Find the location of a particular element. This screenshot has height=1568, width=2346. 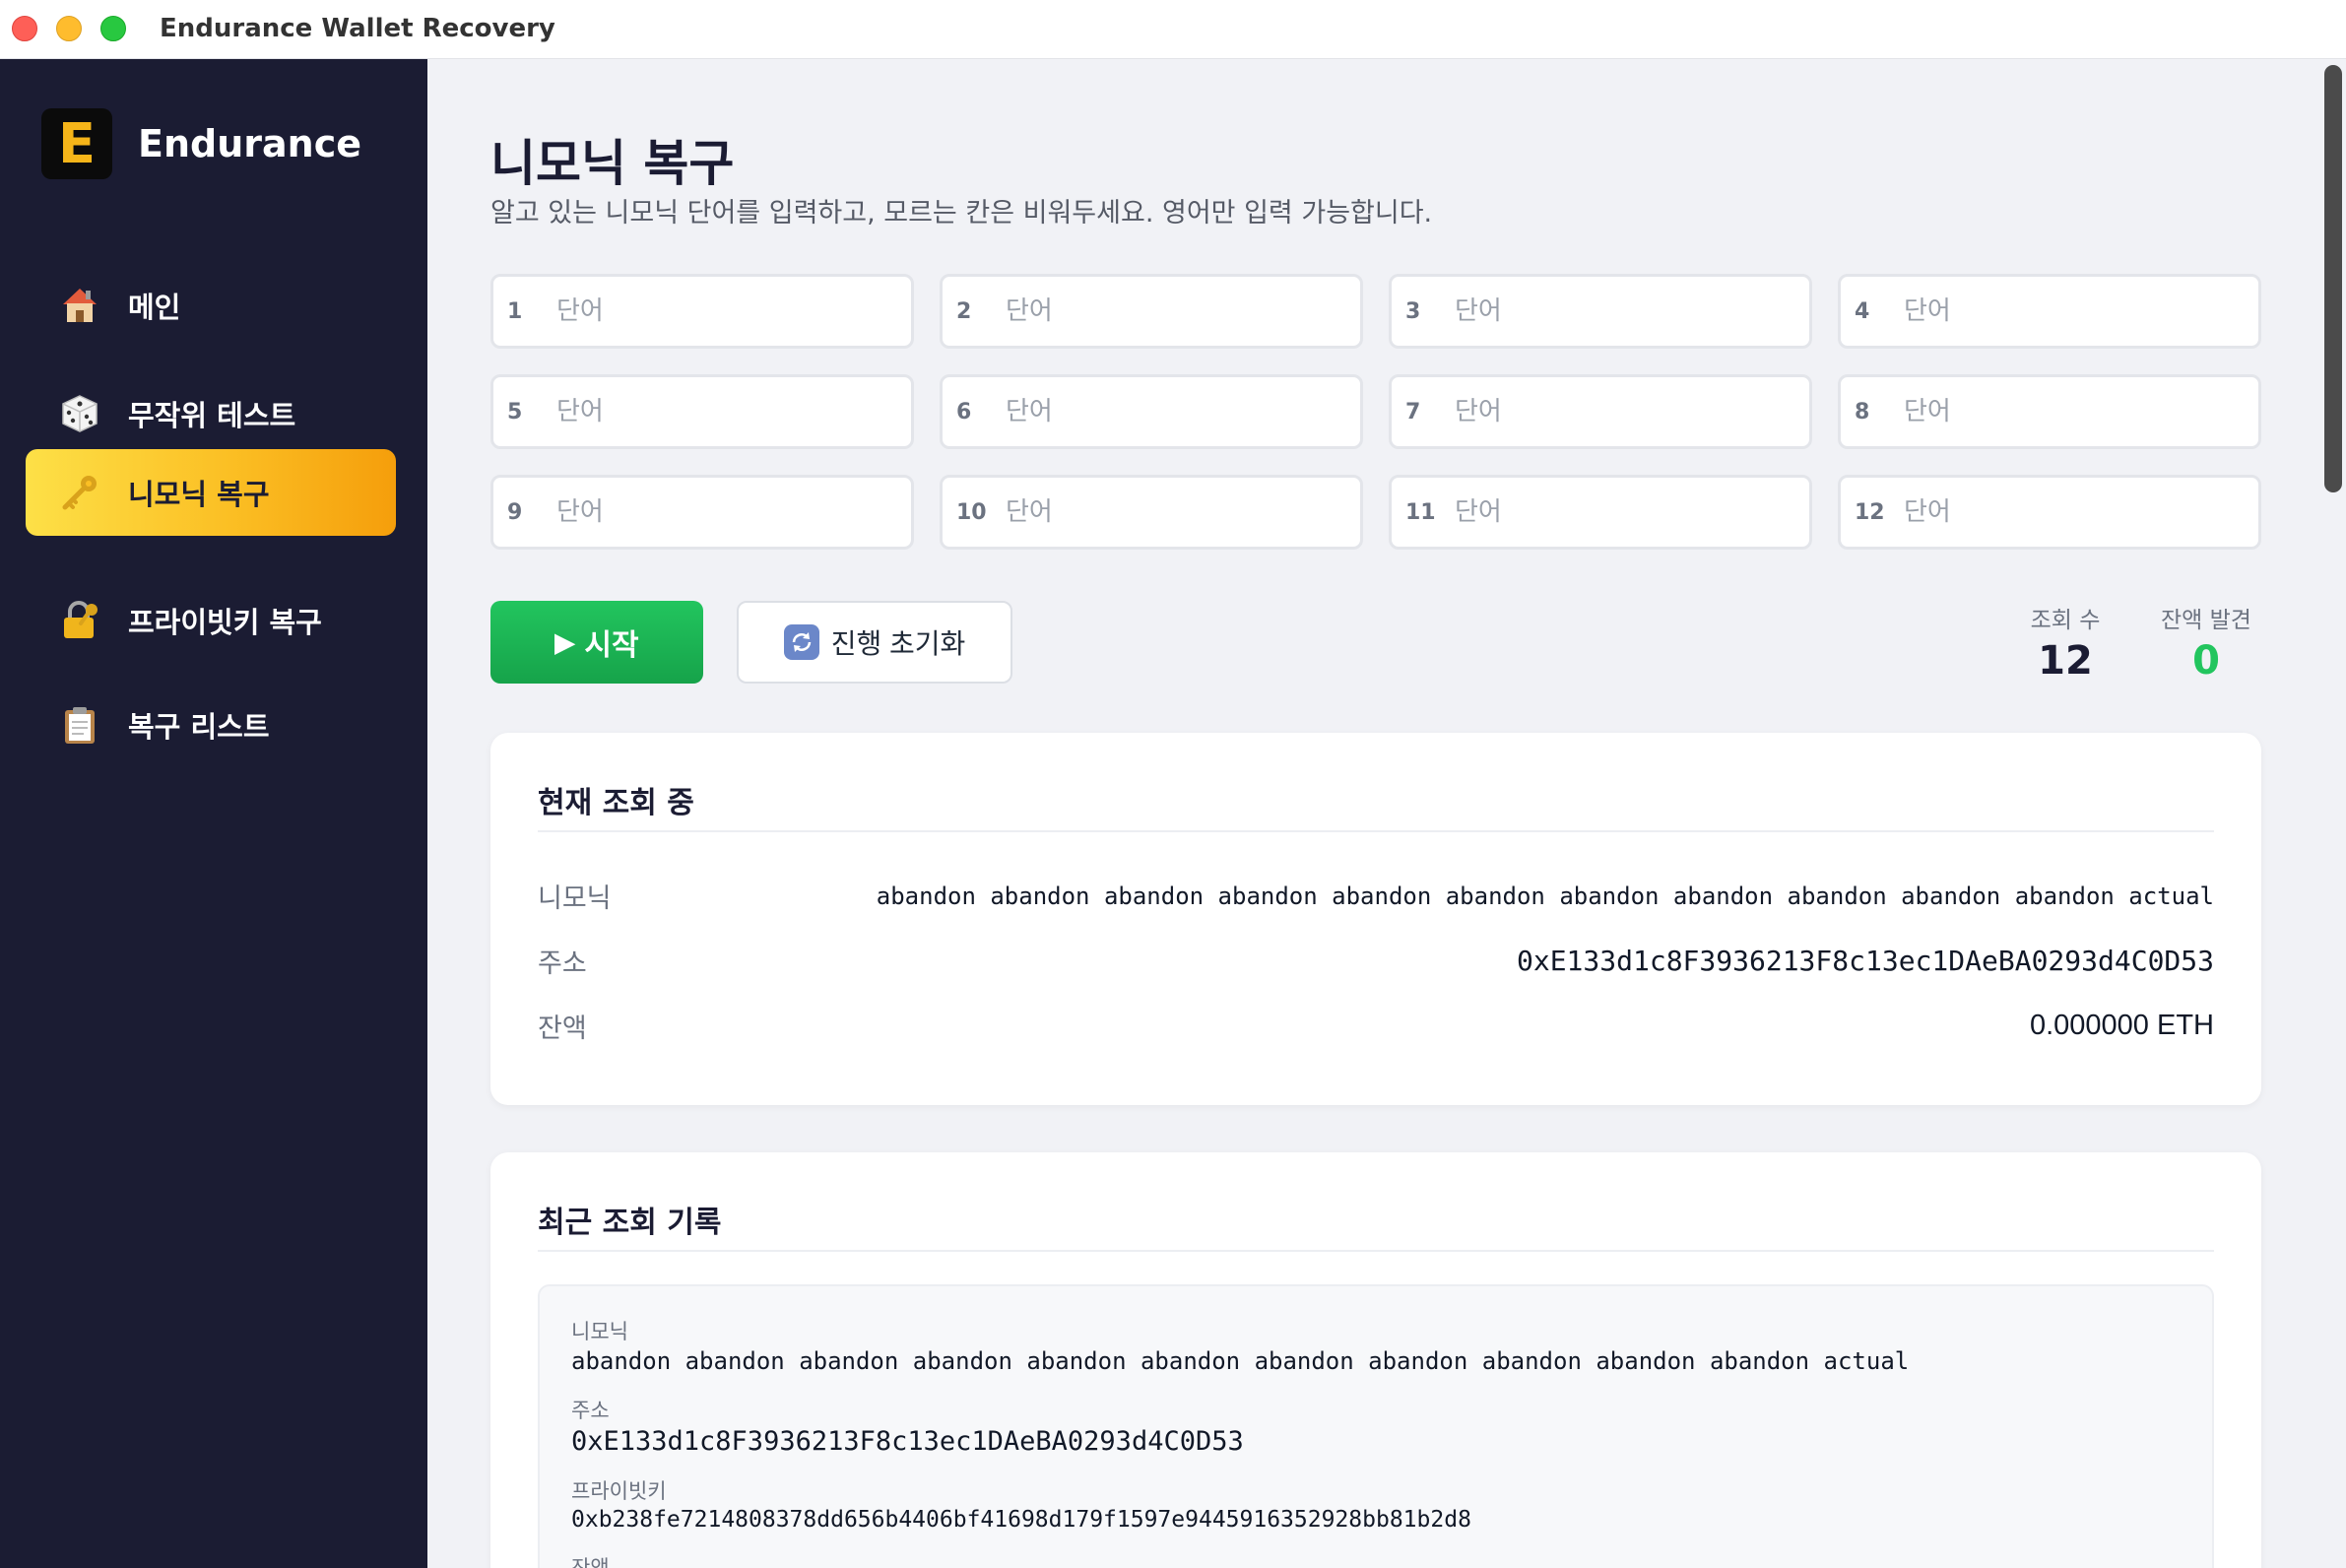

word-field-3: 3 is located at coordinates (1600, 312).